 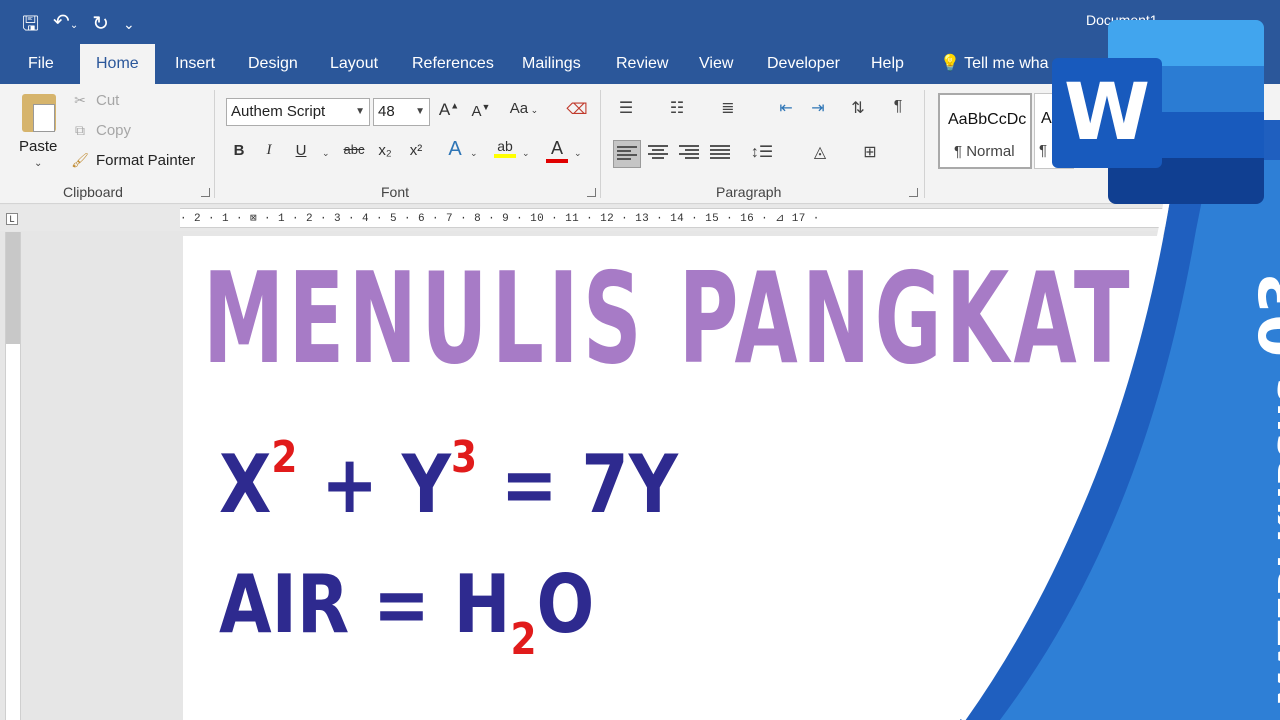 What do you see at coordinates (284, 457) in the screenshot?
I see `exponent: 2` at bounding box center [284, 457].